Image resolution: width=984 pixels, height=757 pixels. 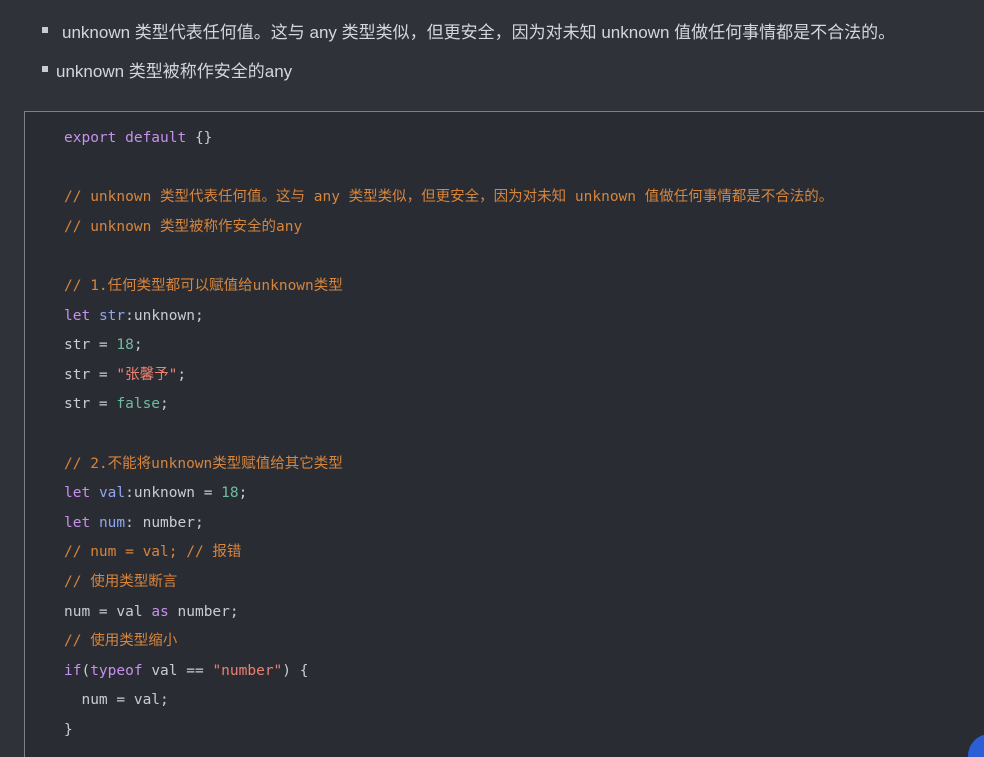 I want to click on code-token: number;, so click(x=203, y=611).